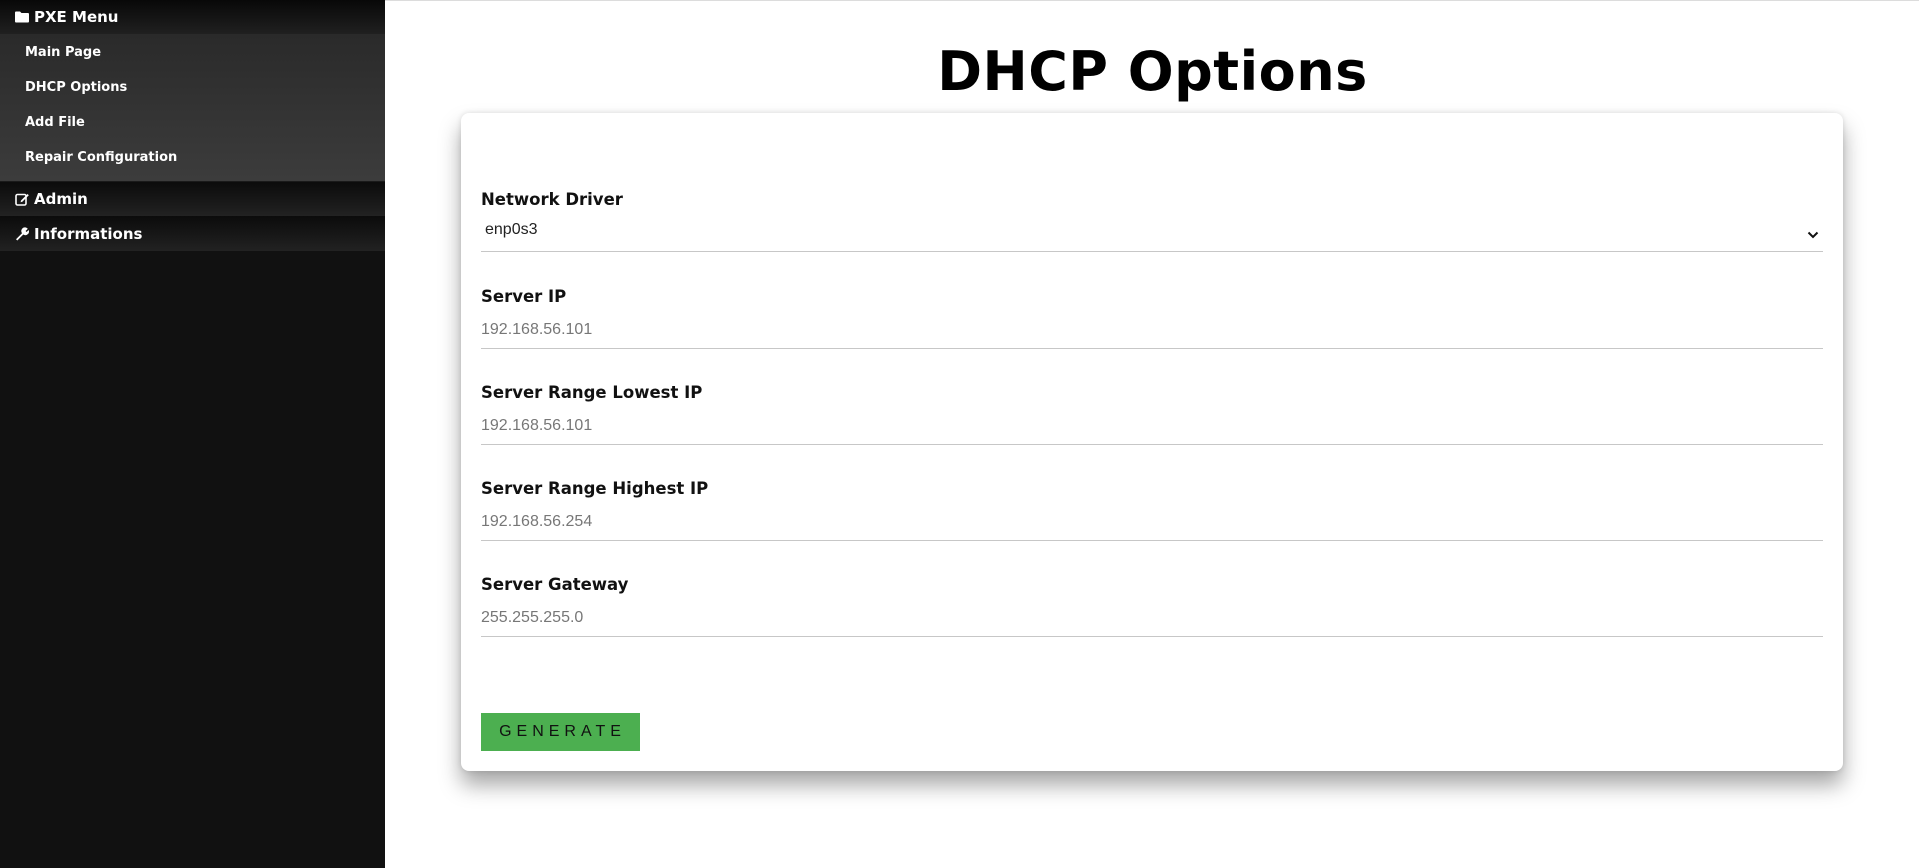 Image resolution: width=1919 pixels, height=868 pixels. Describe the element at coordinates (192, 122) in the screenshot. I see `sidebar-item-add-file: Add File` at that location.